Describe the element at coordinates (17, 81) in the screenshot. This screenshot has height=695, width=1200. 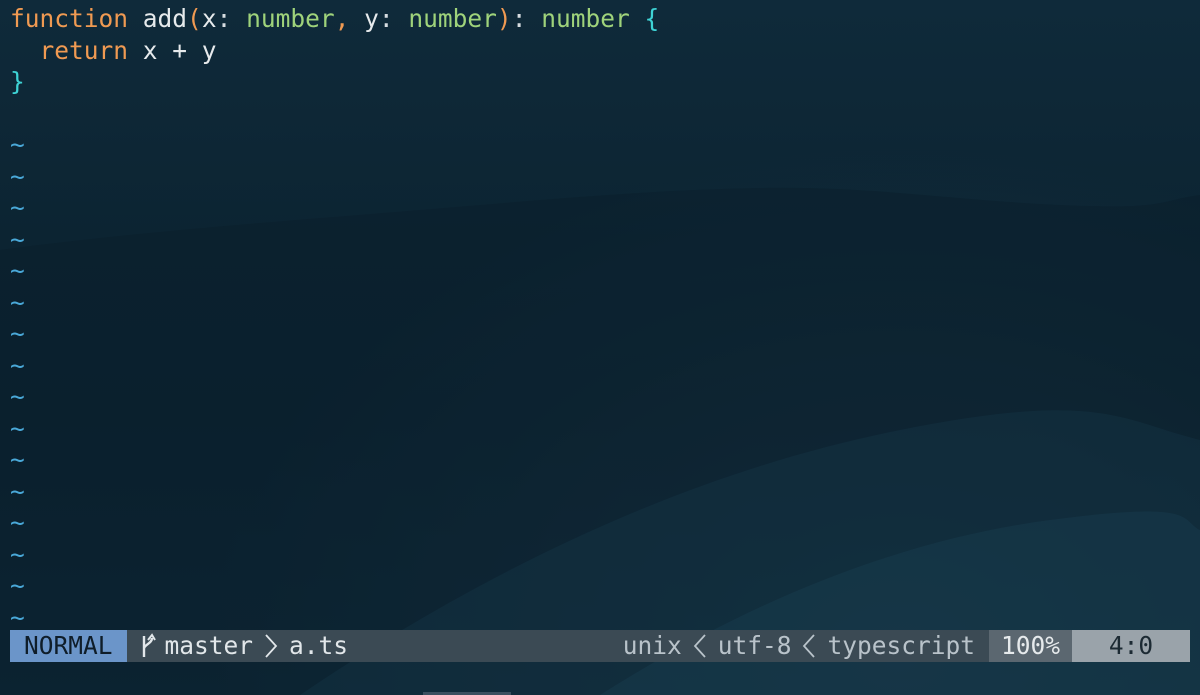
I see `code-token: }` at that location.